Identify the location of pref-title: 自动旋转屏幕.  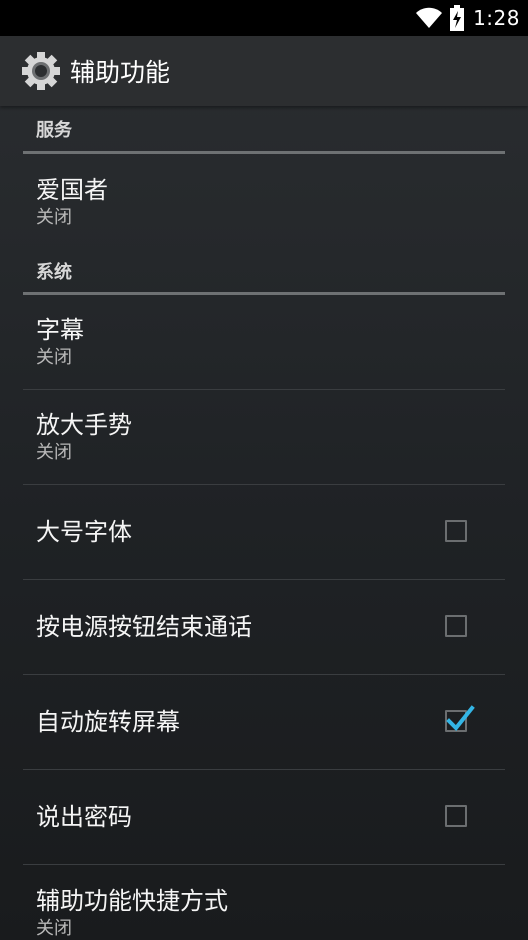
(108, 722).